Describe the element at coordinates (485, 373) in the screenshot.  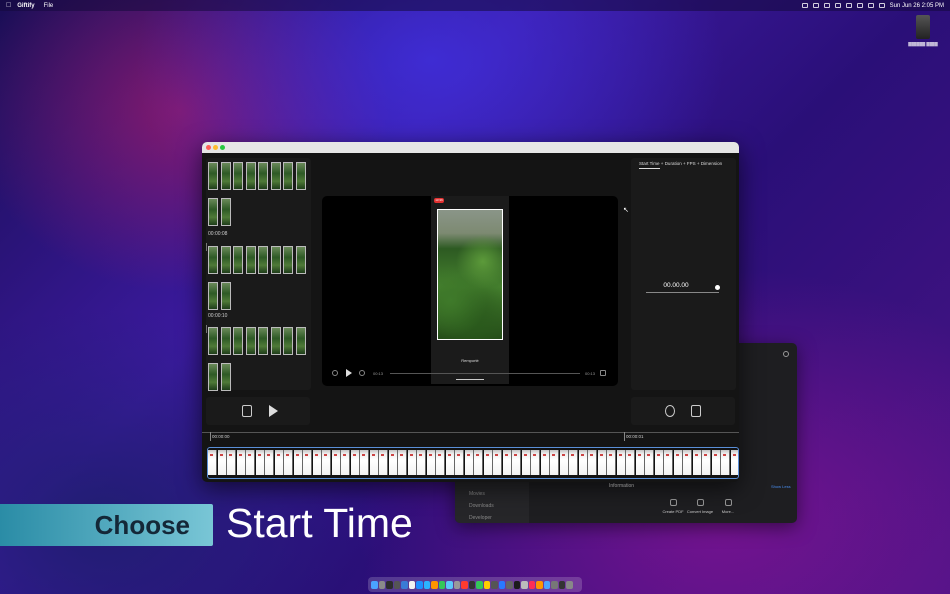
I see `scrubber` at that location.